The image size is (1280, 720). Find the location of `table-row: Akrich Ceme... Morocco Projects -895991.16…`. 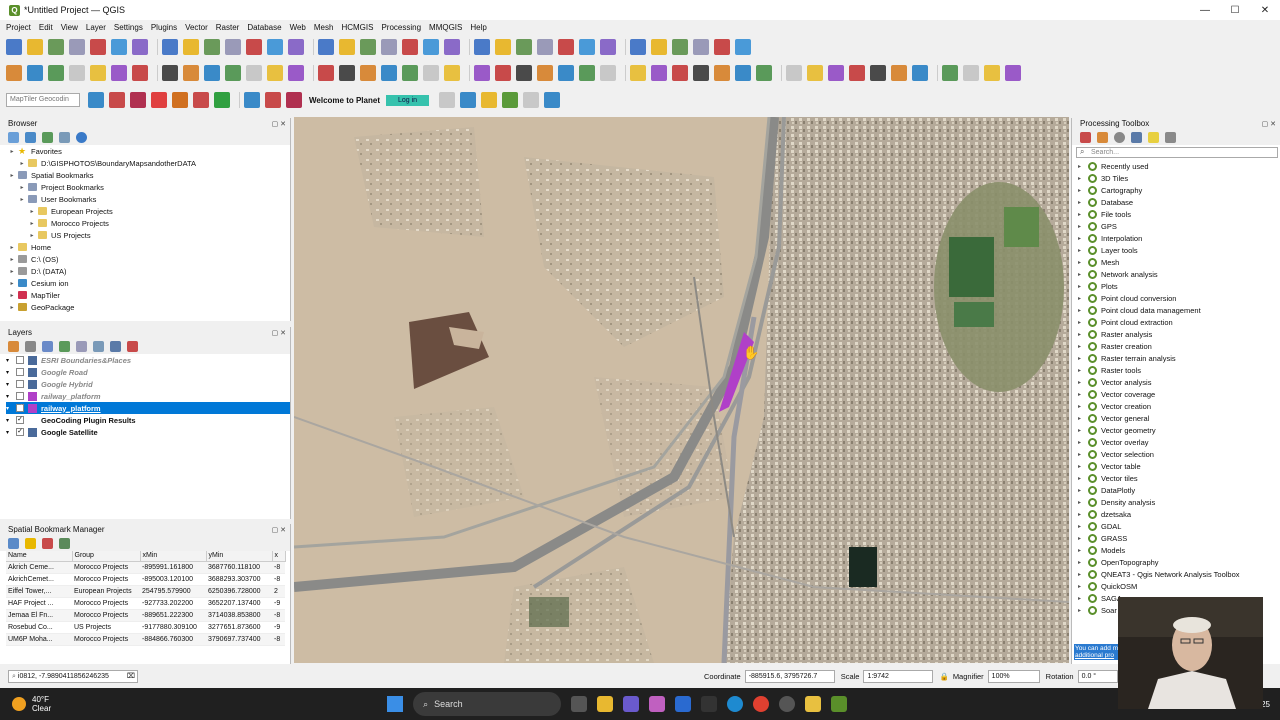

table-row: Akrich Ceme... Morocco Projects -895991.16… is located at coordinates (145, 567).